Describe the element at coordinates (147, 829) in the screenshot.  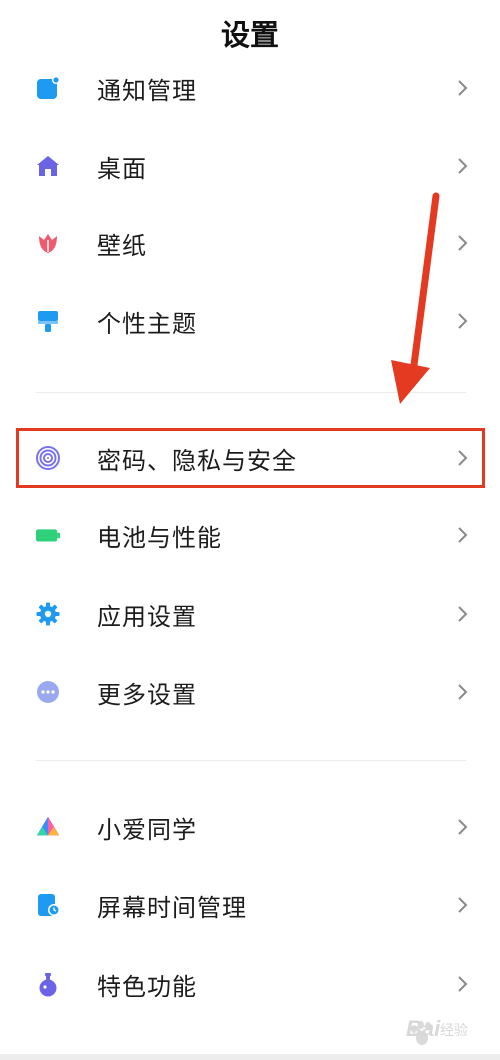
I see `settings-item-label: 小爱同学` at that location.